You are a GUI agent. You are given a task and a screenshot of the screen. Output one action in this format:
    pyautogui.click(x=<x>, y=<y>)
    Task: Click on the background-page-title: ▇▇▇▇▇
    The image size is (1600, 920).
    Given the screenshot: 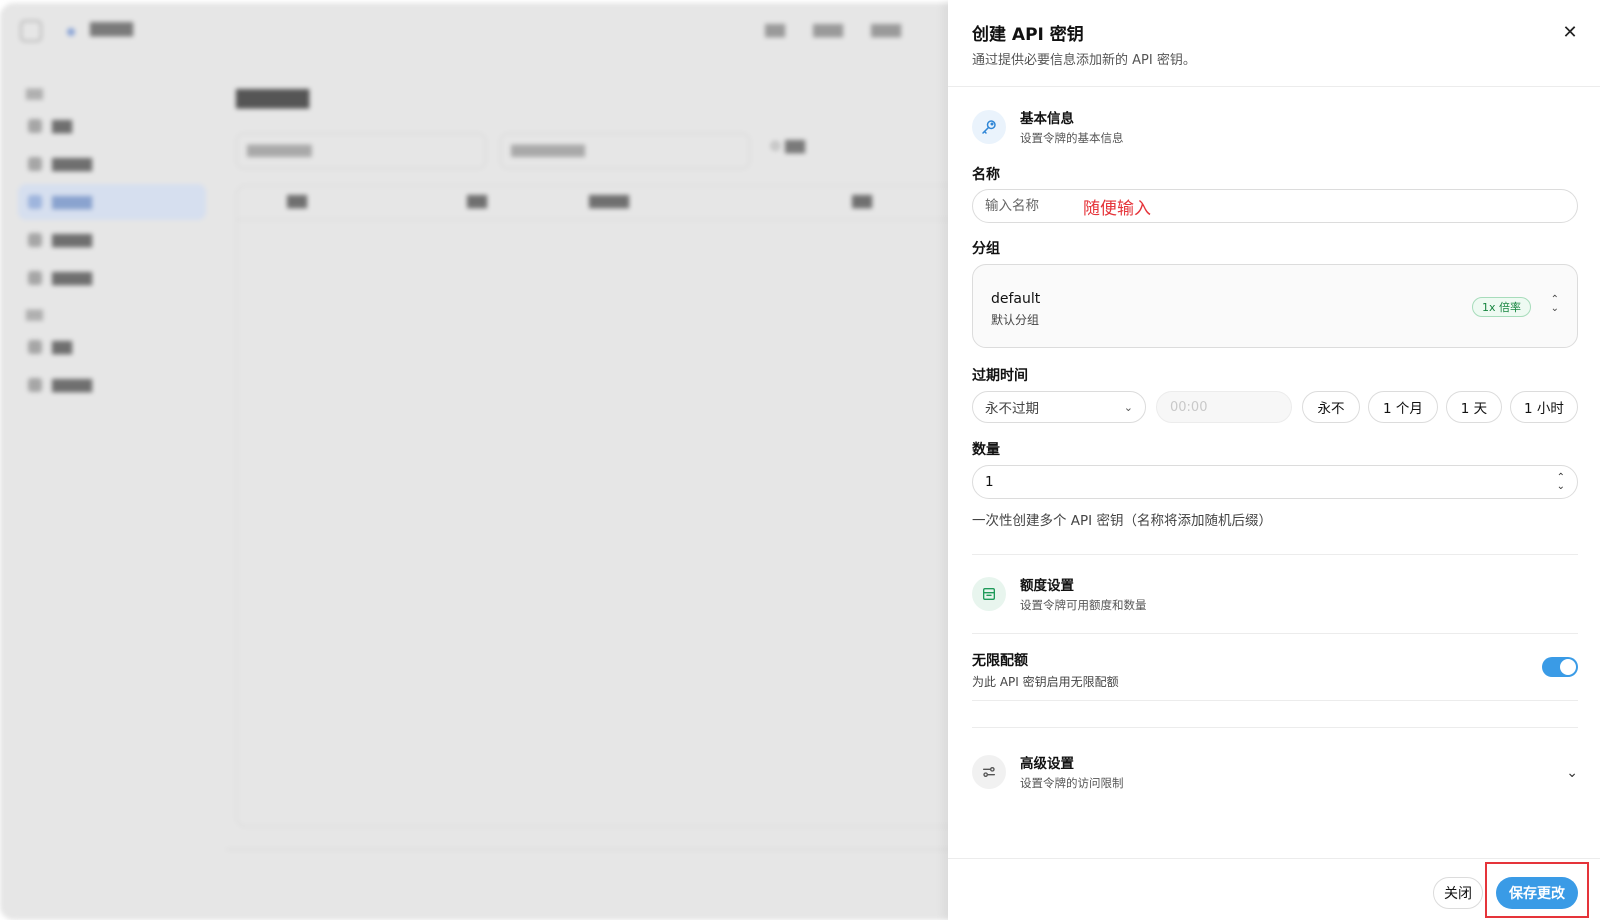 What is the action you would take?
    pyautogui.click(x=273, y=98)
    